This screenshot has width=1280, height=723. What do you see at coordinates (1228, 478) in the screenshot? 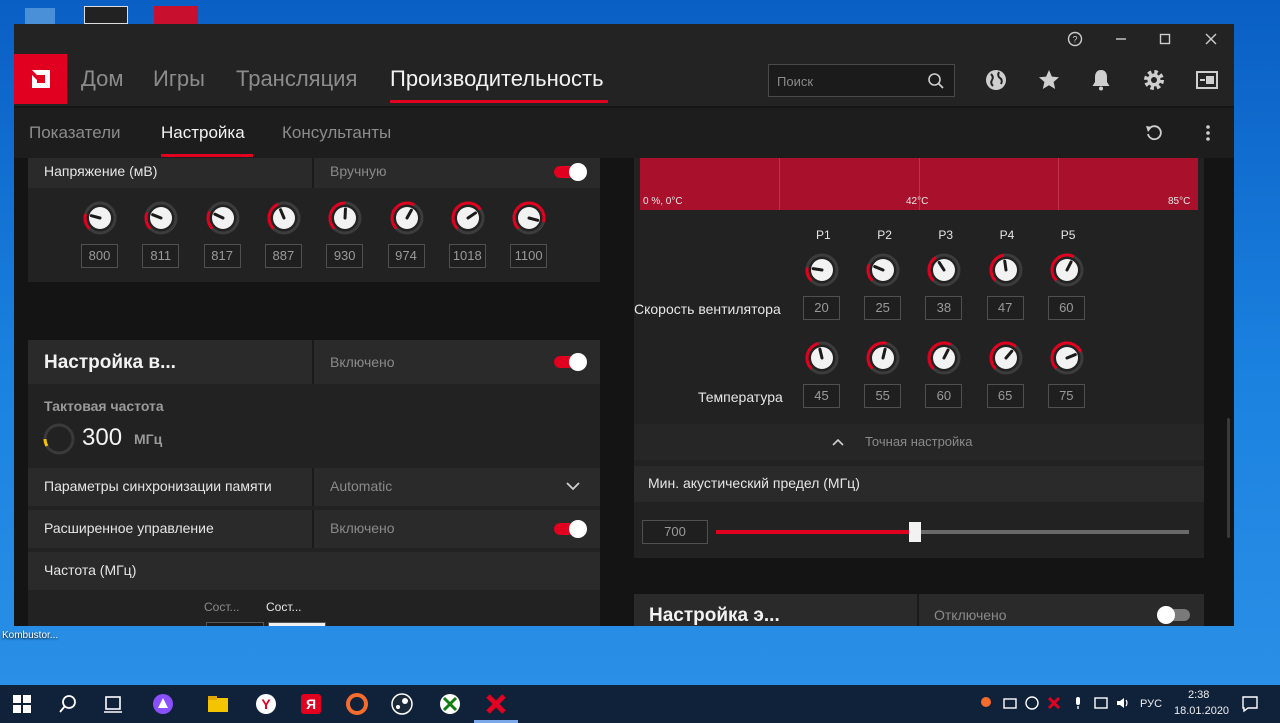
I see `scrollbar` at bounding box center [1228, 478].